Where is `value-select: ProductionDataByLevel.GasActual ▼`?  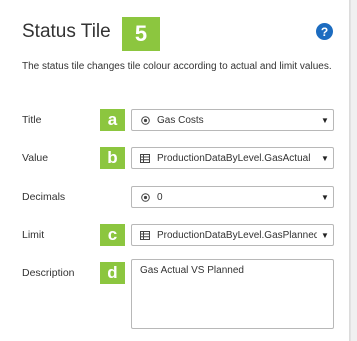
value-select: ProductionDataByLevel.GasActual ▼ is located at coordinates (232, 158).